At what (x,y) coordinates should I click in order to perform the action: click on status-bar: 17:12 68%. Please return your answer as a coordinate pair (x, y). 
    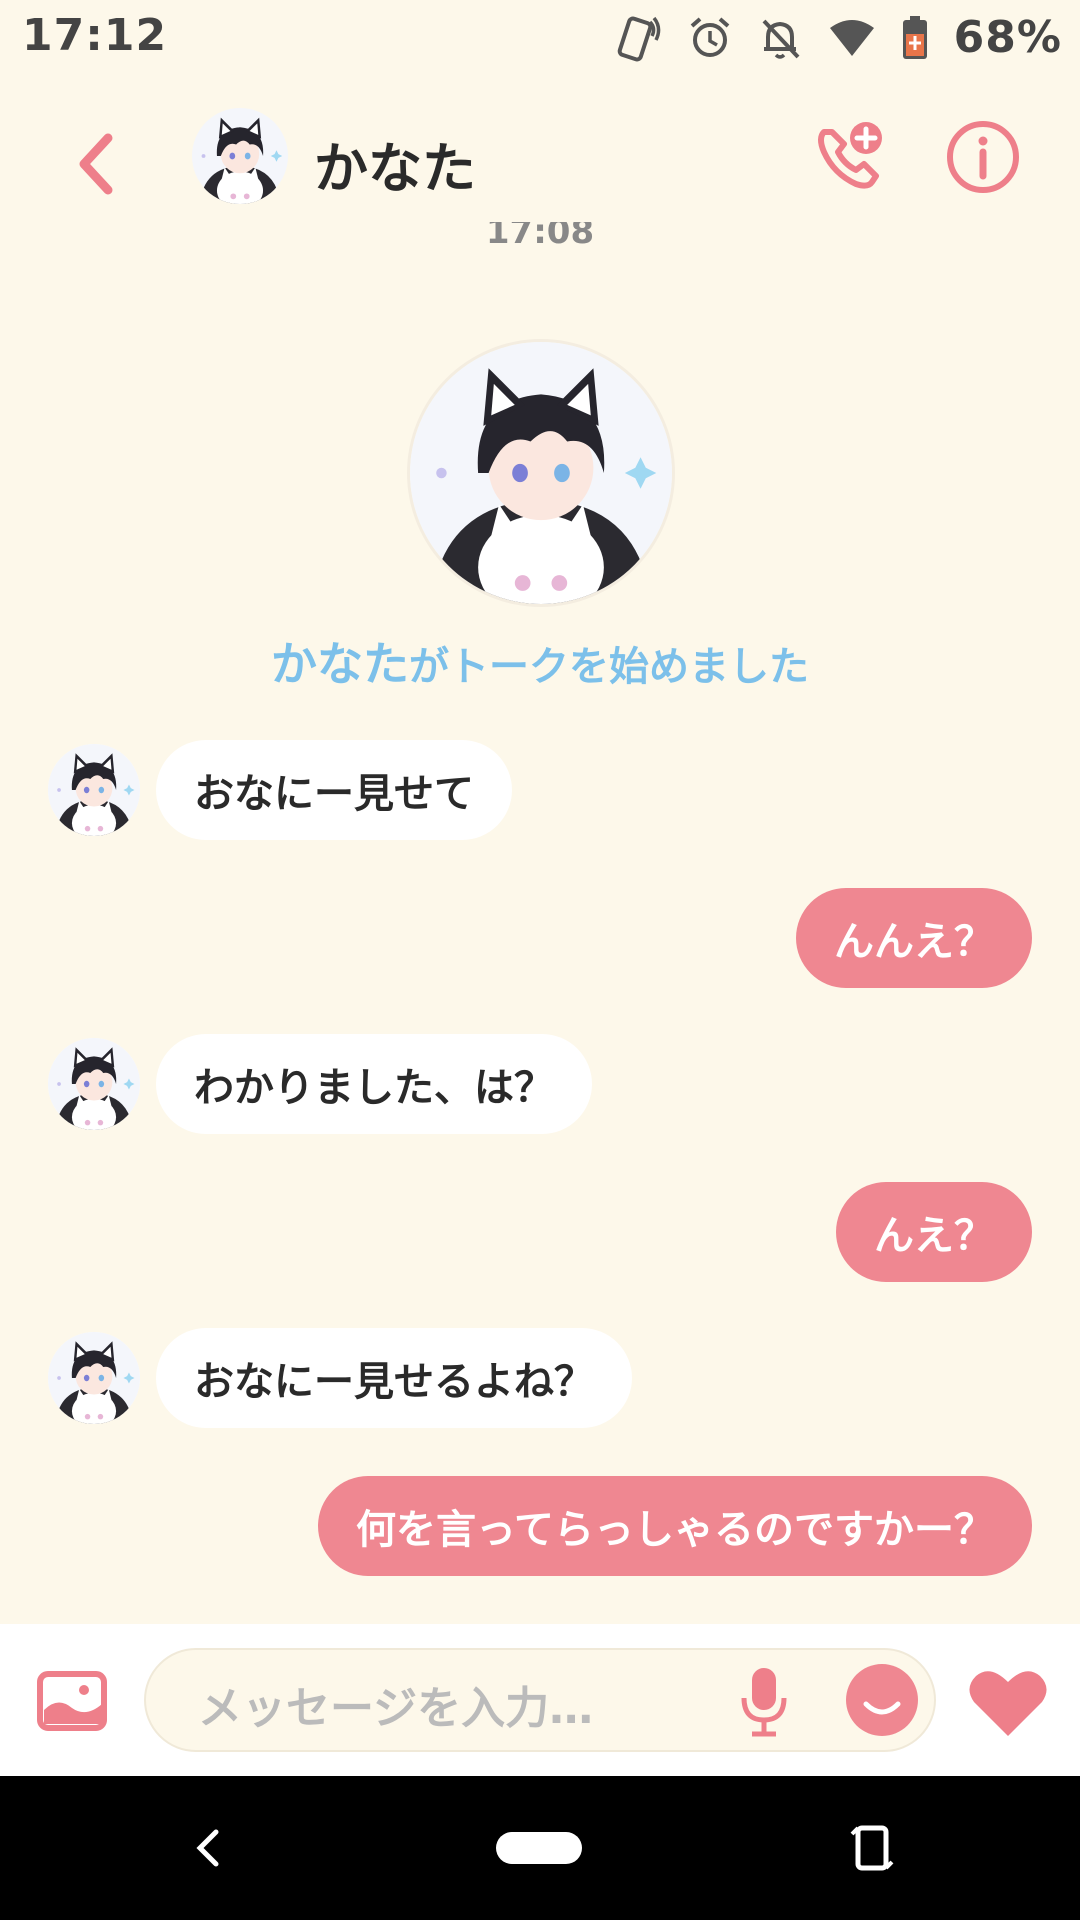
    Looking at the image, I should click on (540, 38).